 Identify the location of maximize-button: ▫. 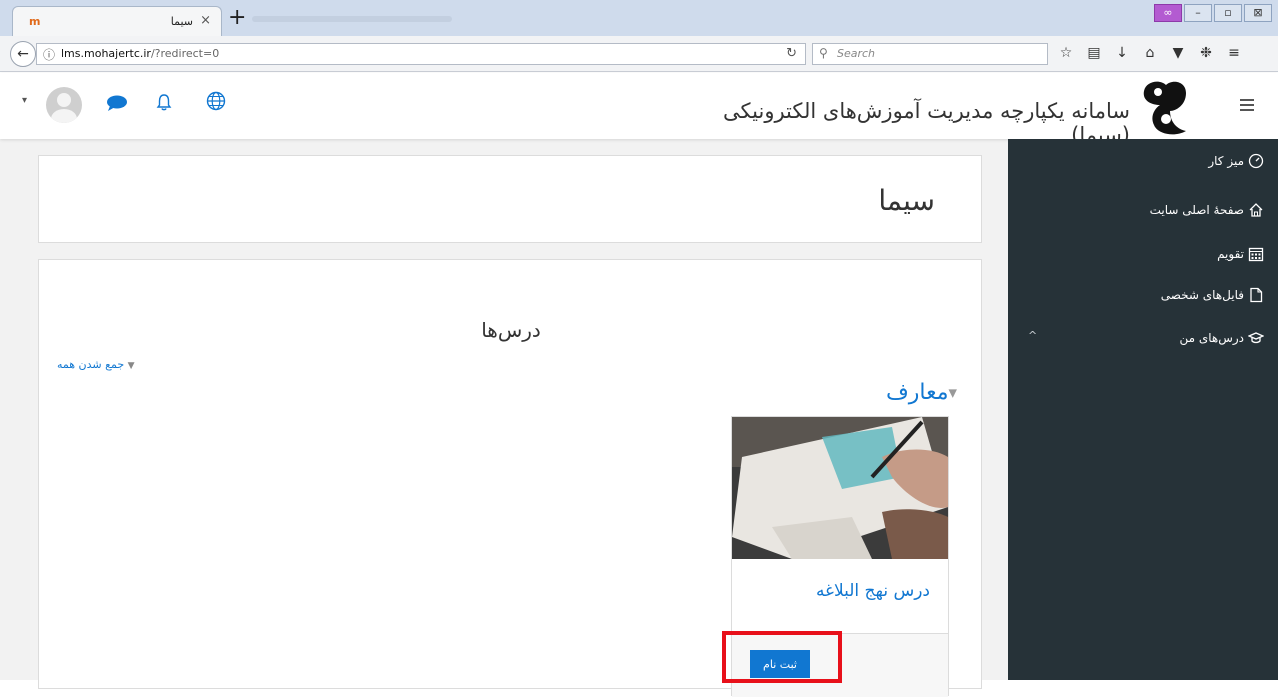
(1228, 13).